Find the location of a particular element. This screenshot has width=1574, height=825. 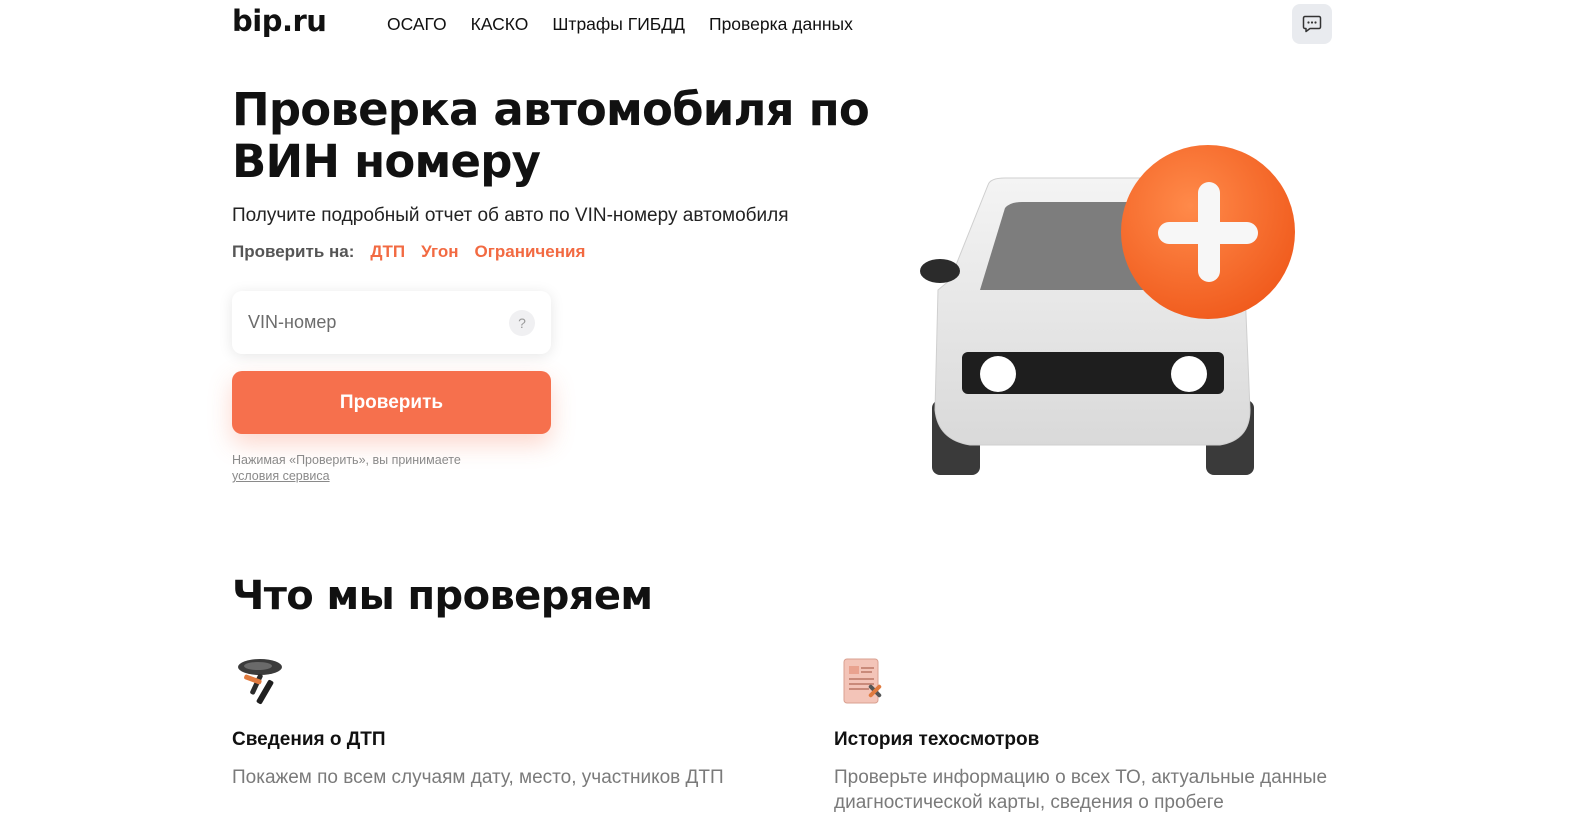

disclaimer-text: Нажимая «Проверить», вы принимаете is located at coordinates (346, 460).